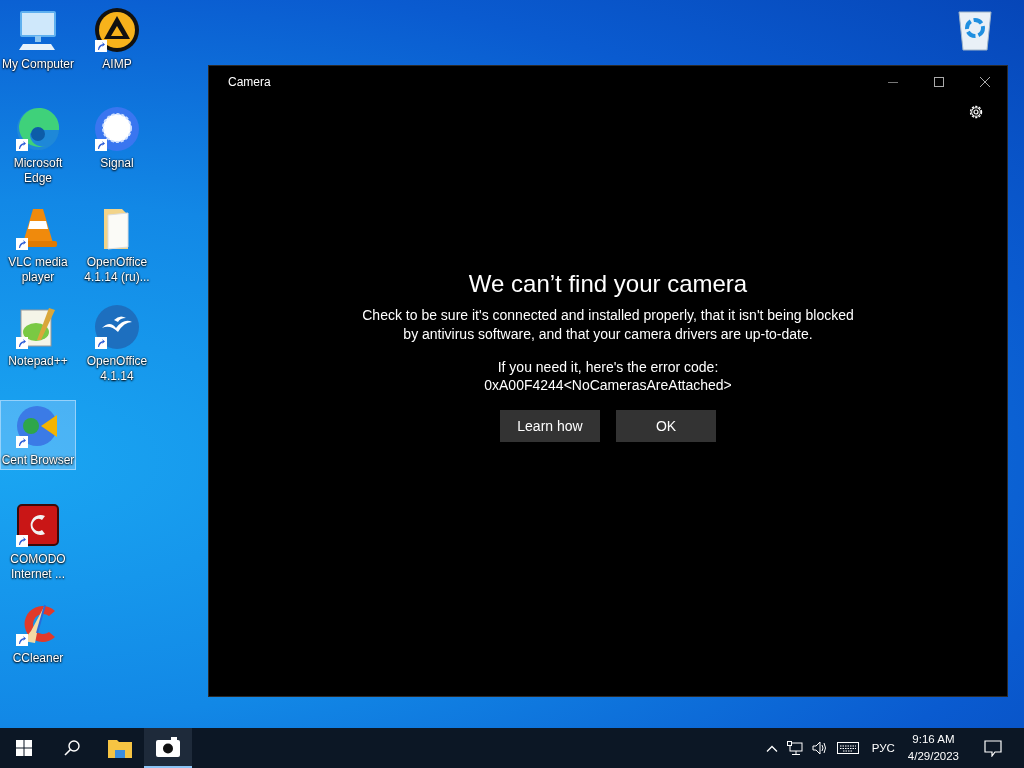 The image size is (1024, 768). What do you see at coordinates (72, 748) in the screenshot?
I see `search-icon` at bounding box center [72, 748].